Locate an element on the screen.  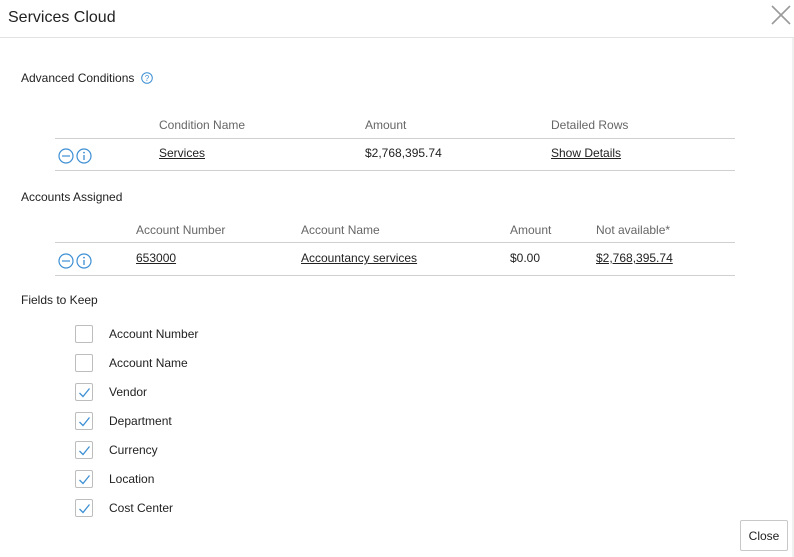
account-number-header: Account Number is located at coordinates (181, 230).